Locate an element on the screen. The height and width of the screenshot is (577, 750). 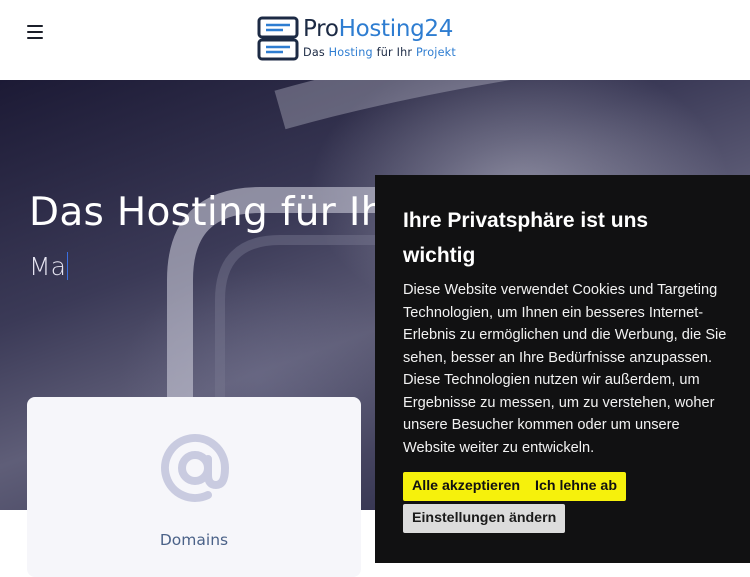
site-logo: ProHosting24 Das Hosting für Ihr Projekt is located at coordinates (362, 40).